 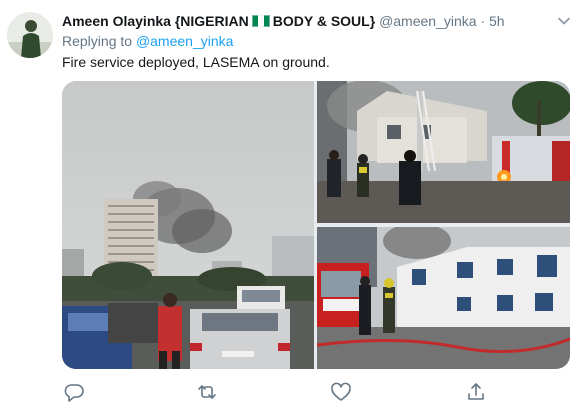 What do you see at coordinates (196, 62) in the screenshot?
I see `tweet-text: Fire service deployed, LASEMA on ground.` at bounding box center [196, 62].